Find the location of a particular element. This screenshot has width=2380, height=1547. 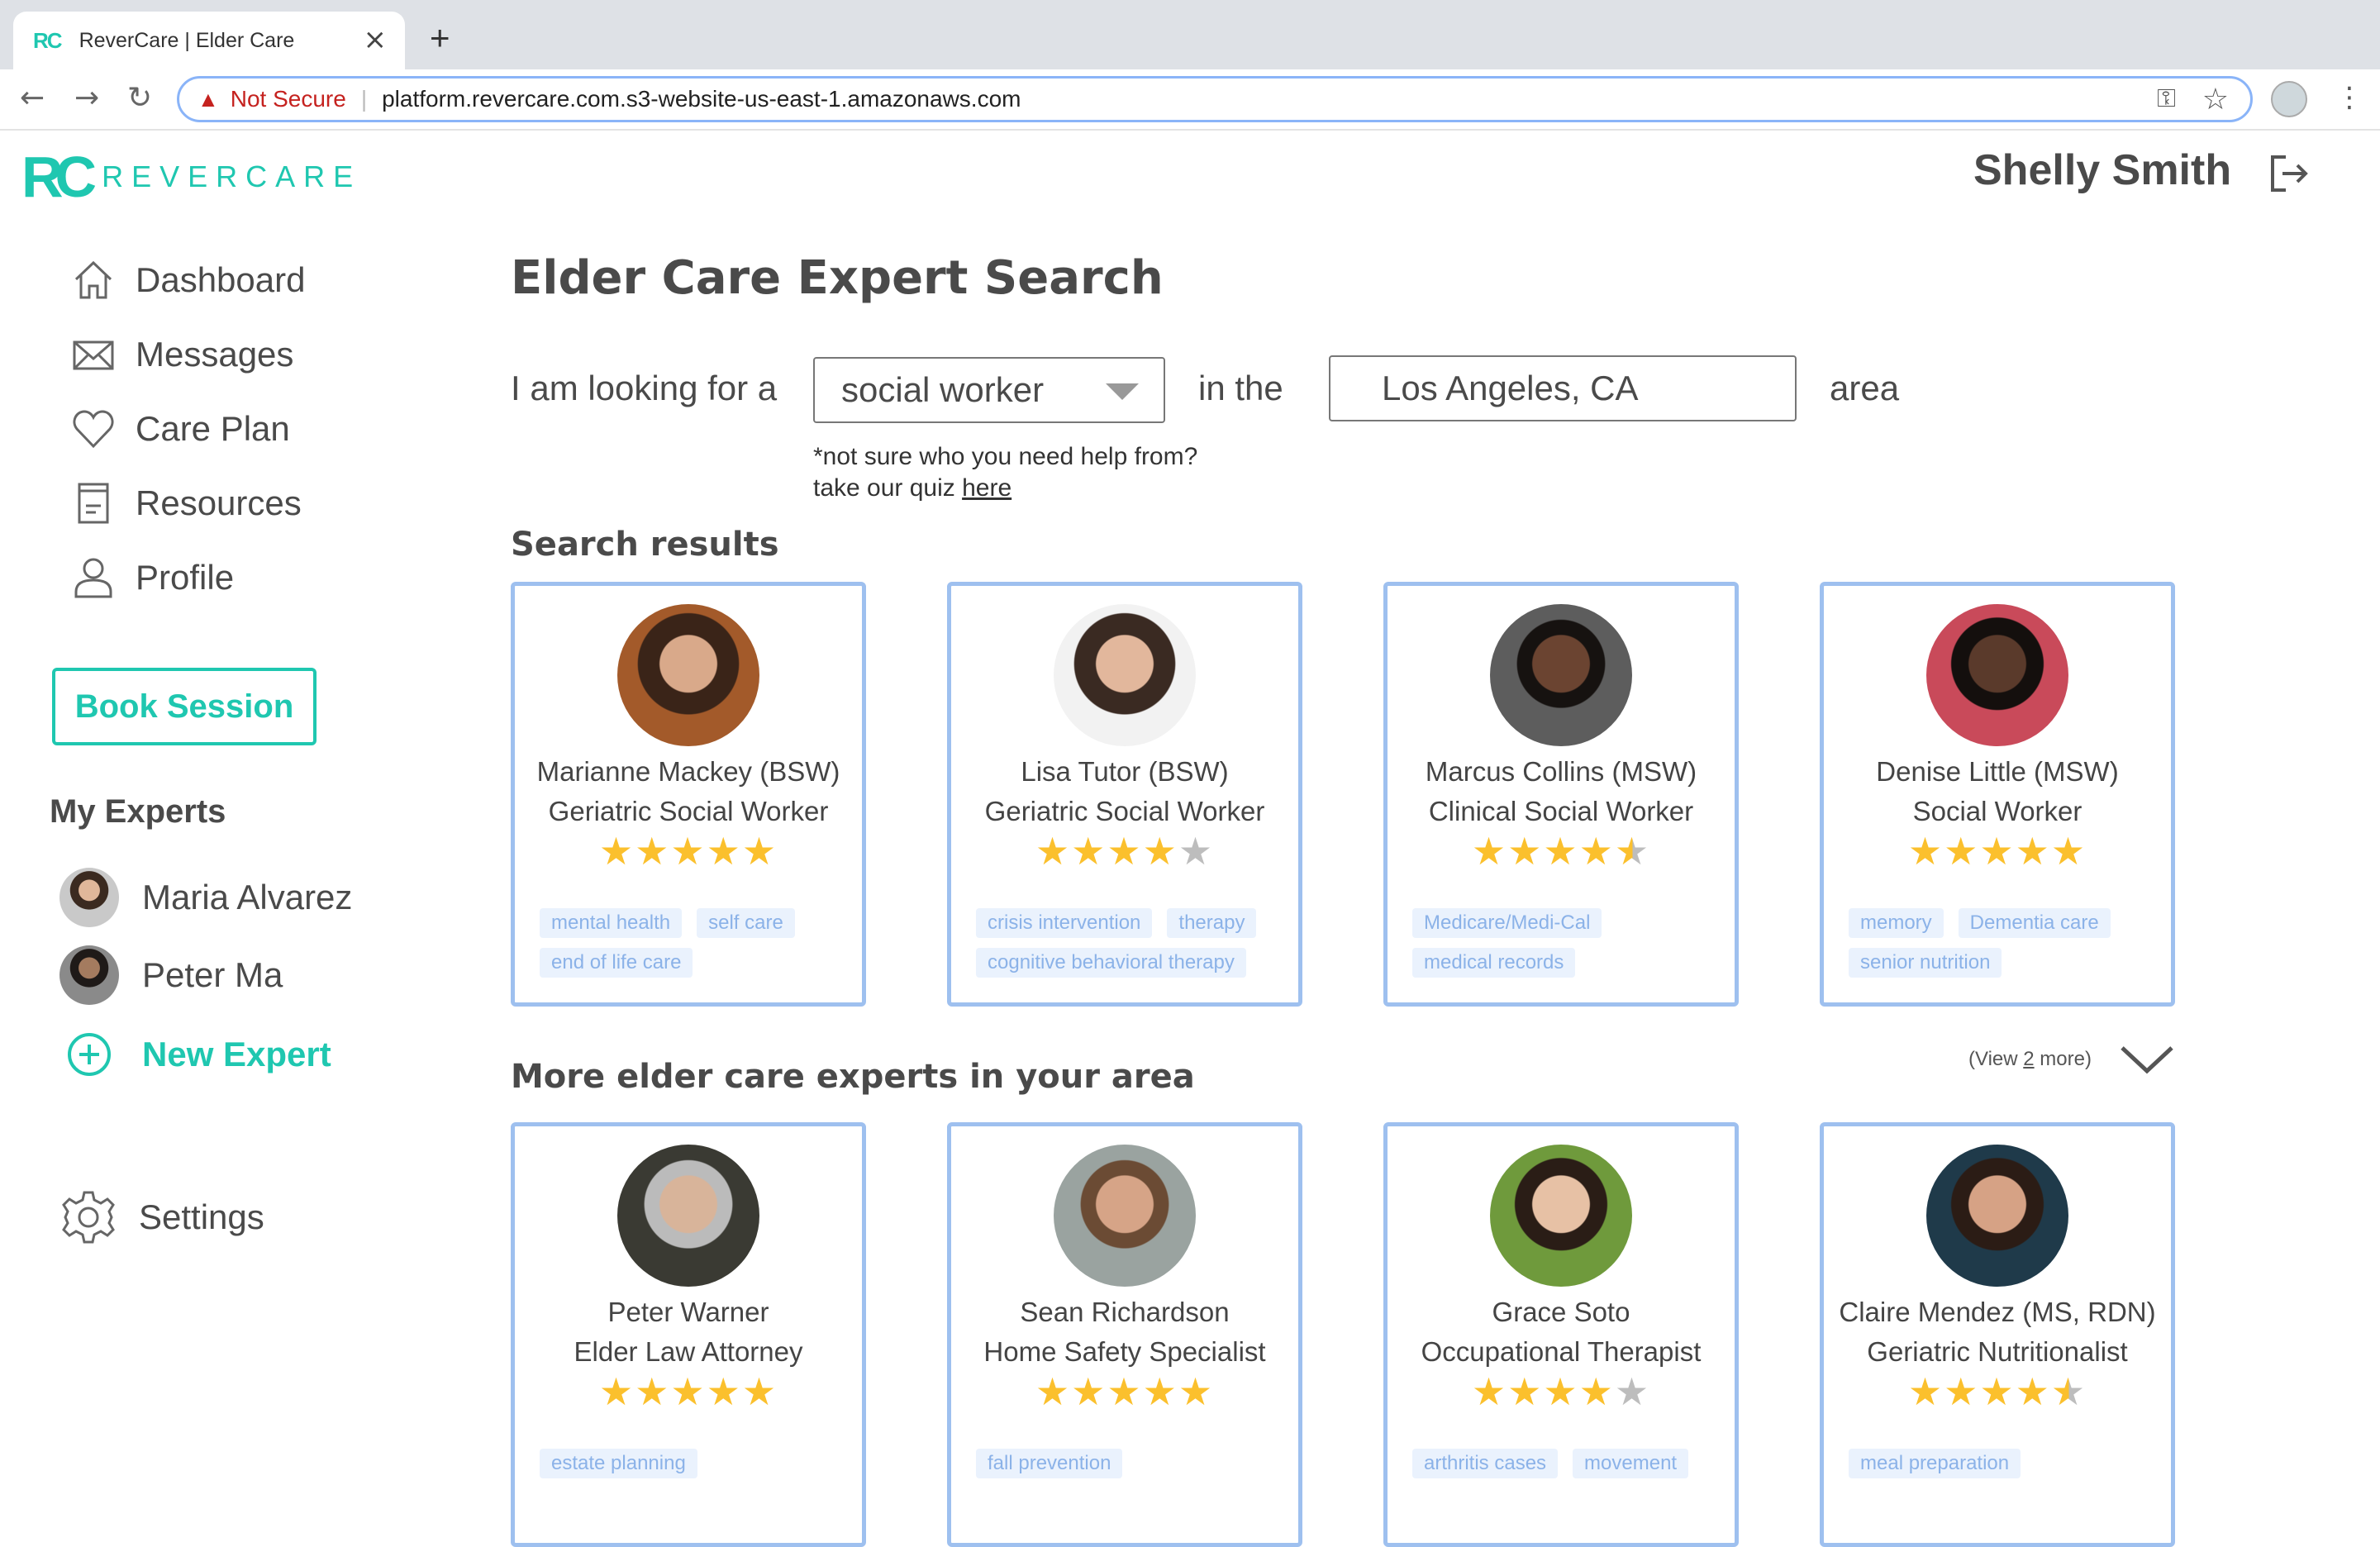

bookmark-star-icon: ☆ is located at coordinates (2215, 99).